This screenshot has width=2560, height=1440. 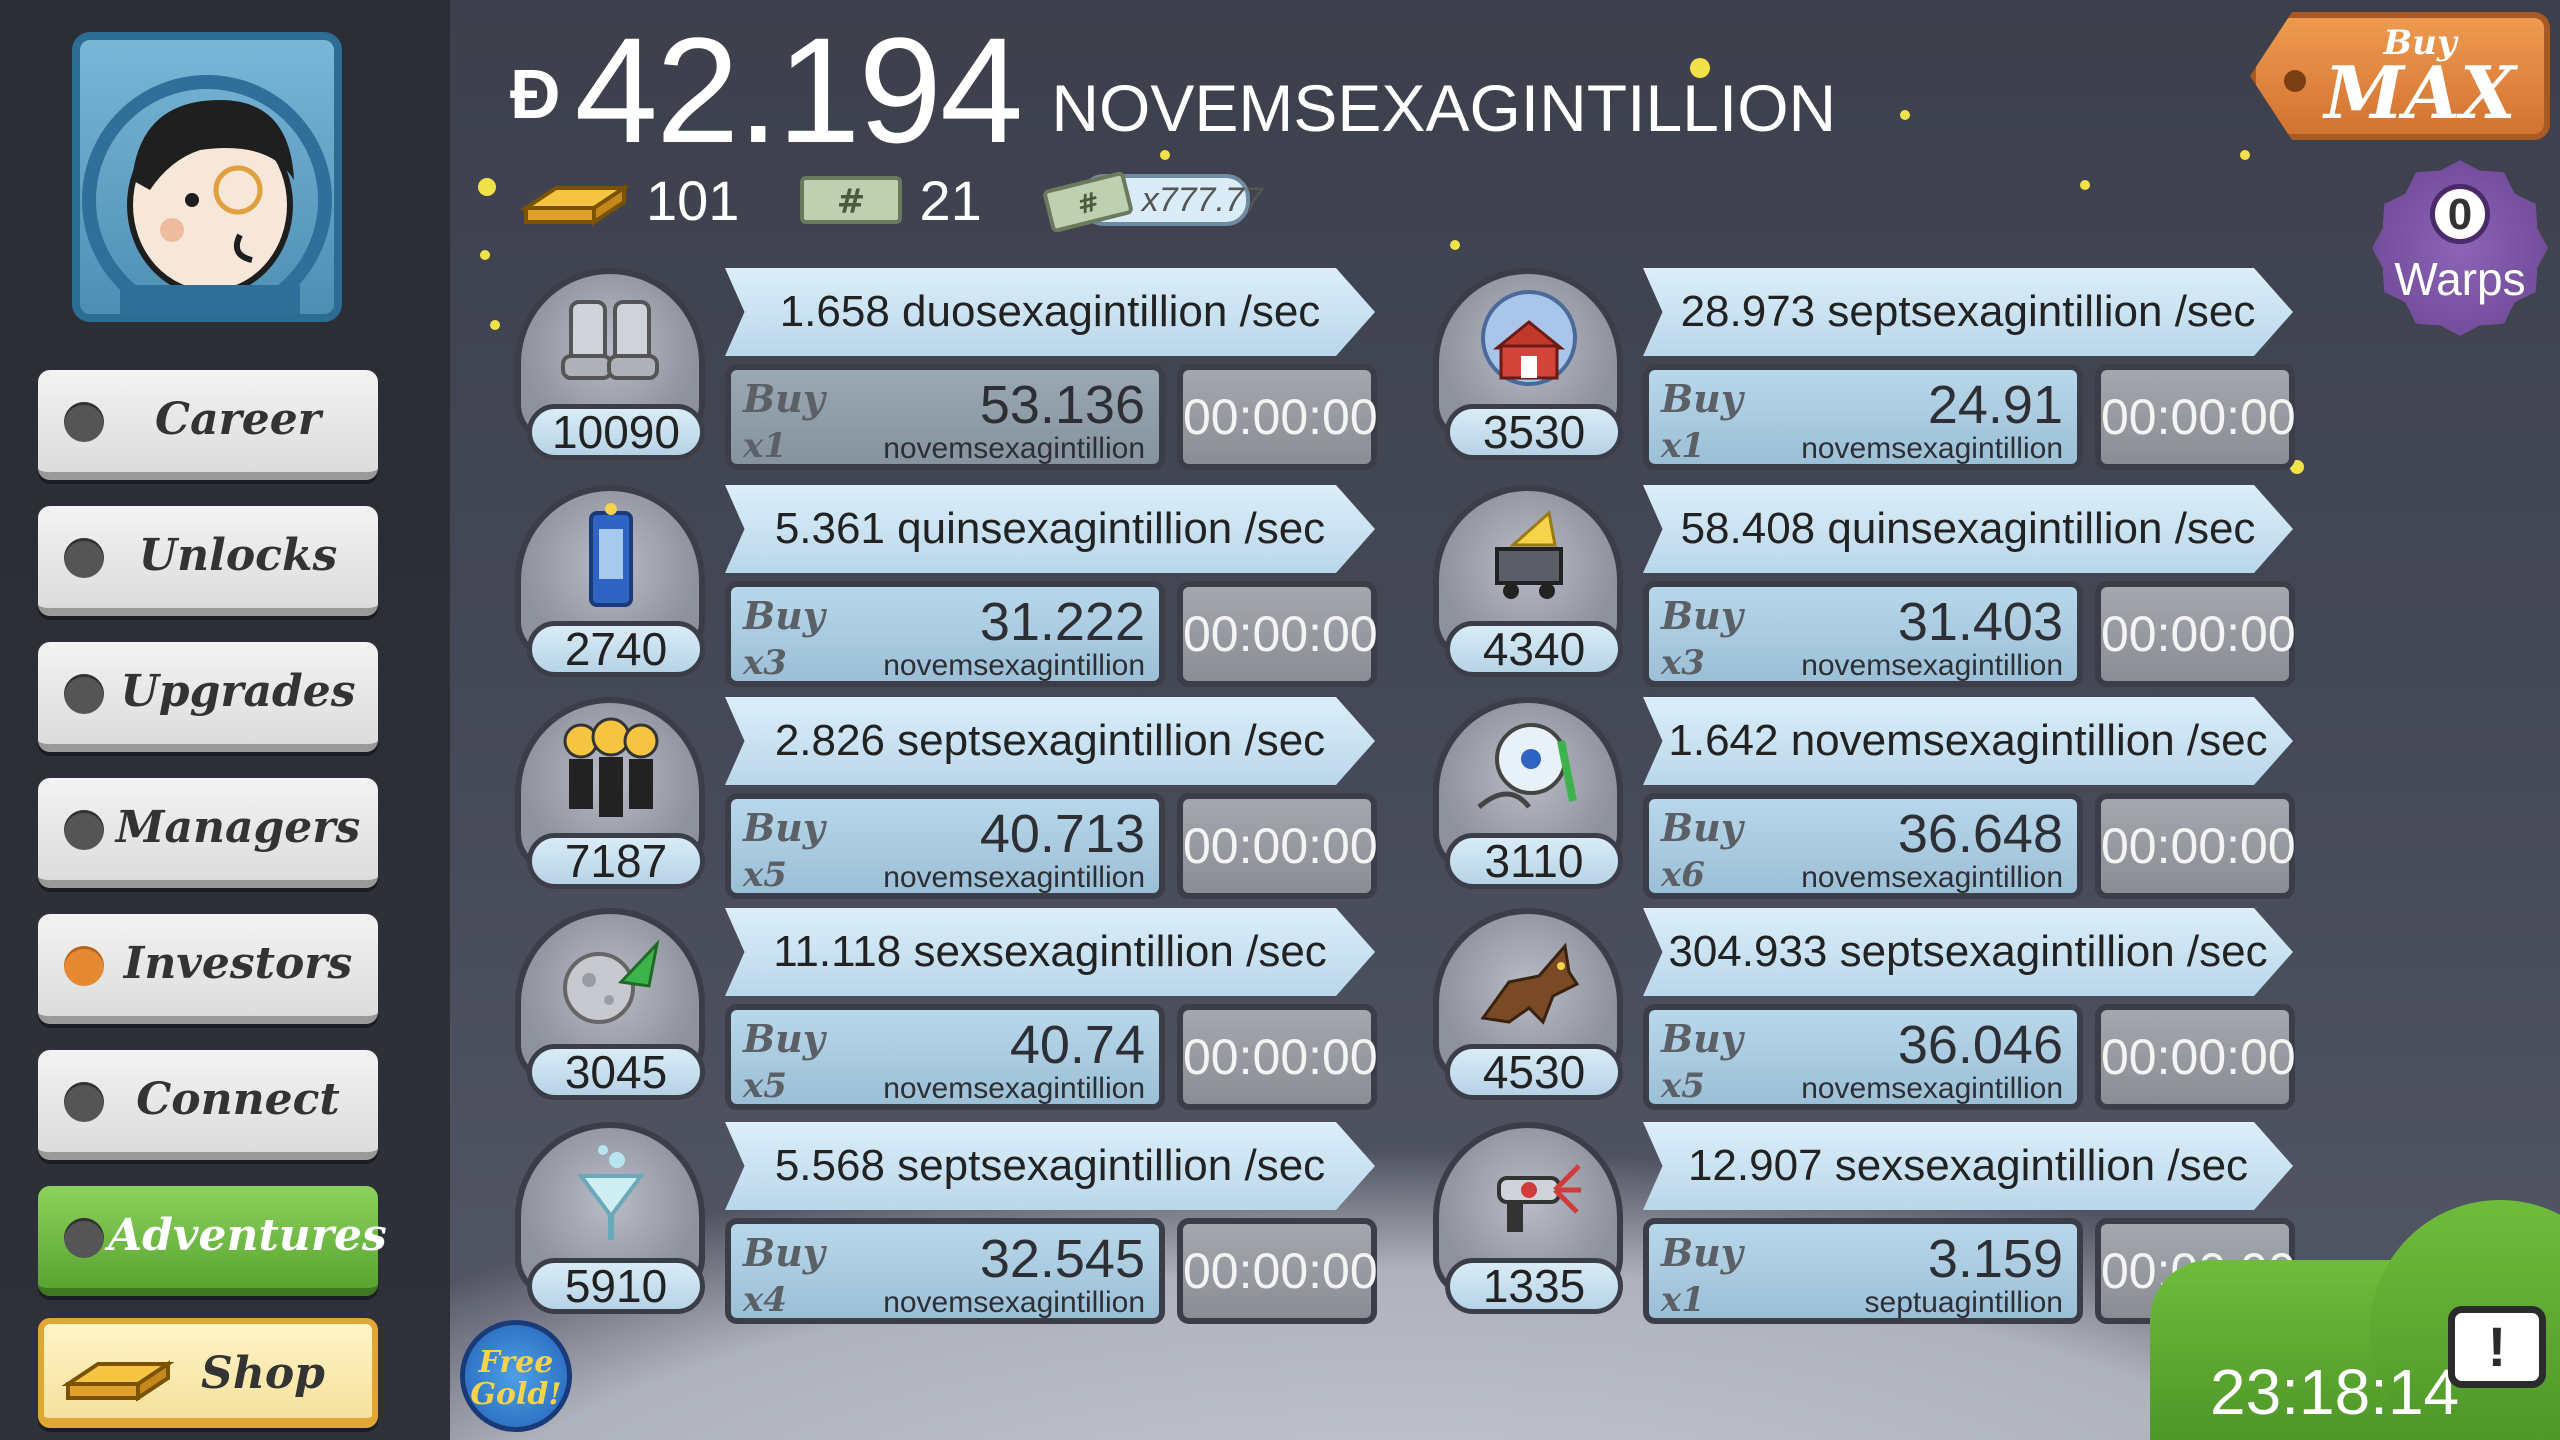 What do you see at coordinates (263, 1373) in the screenshot?
I see `nav-label: Shop` at bounding box center [263, 1373].